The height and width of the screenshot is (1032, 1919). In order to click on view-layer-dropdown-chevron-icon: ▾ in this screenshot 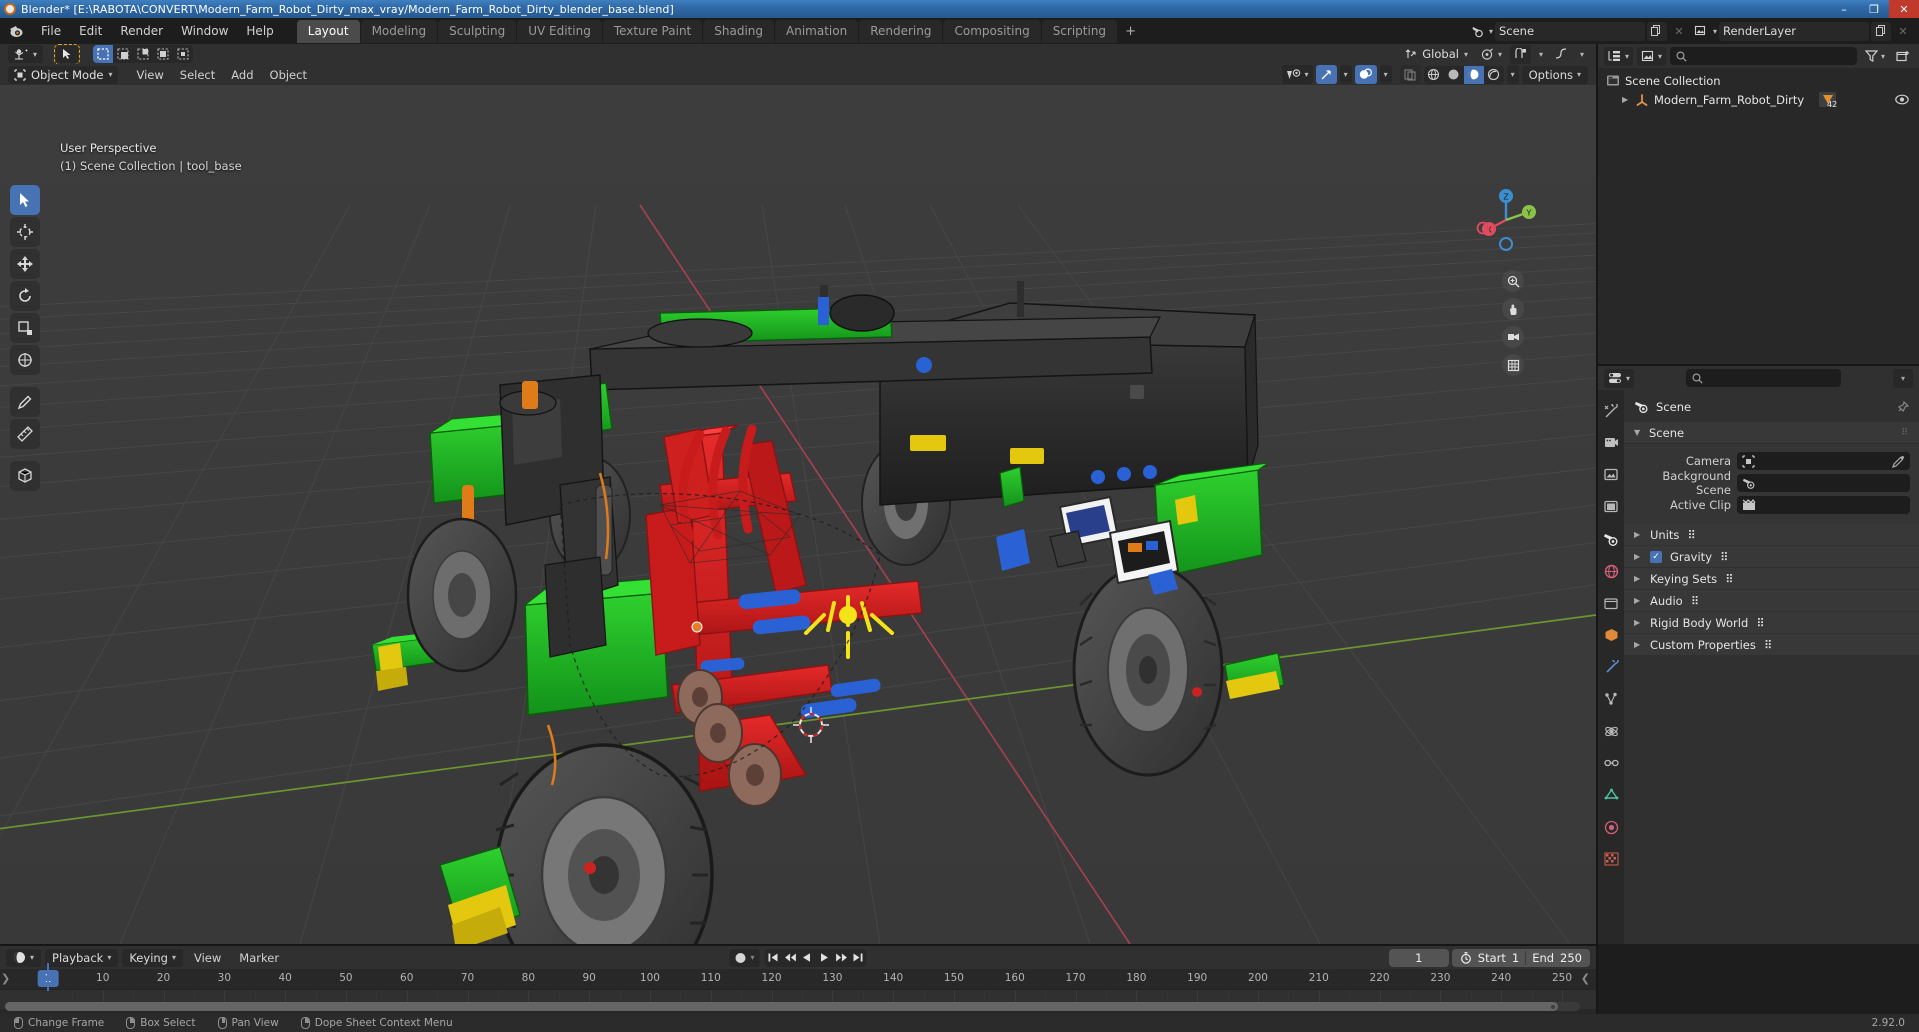, I will do `click(1715, 31)`.